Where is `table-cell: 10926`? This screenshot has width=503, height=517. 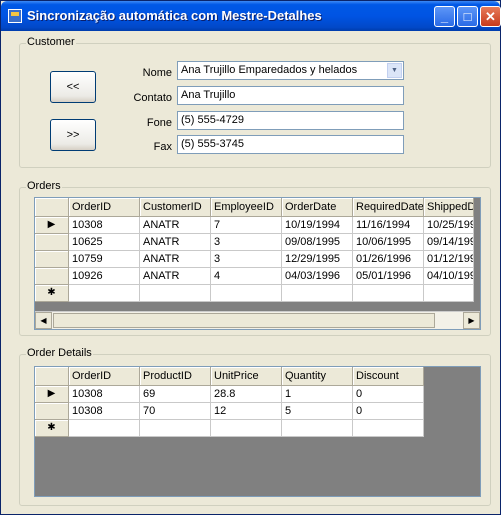 table-cell: 10926 is located at coordinates (104, 276).